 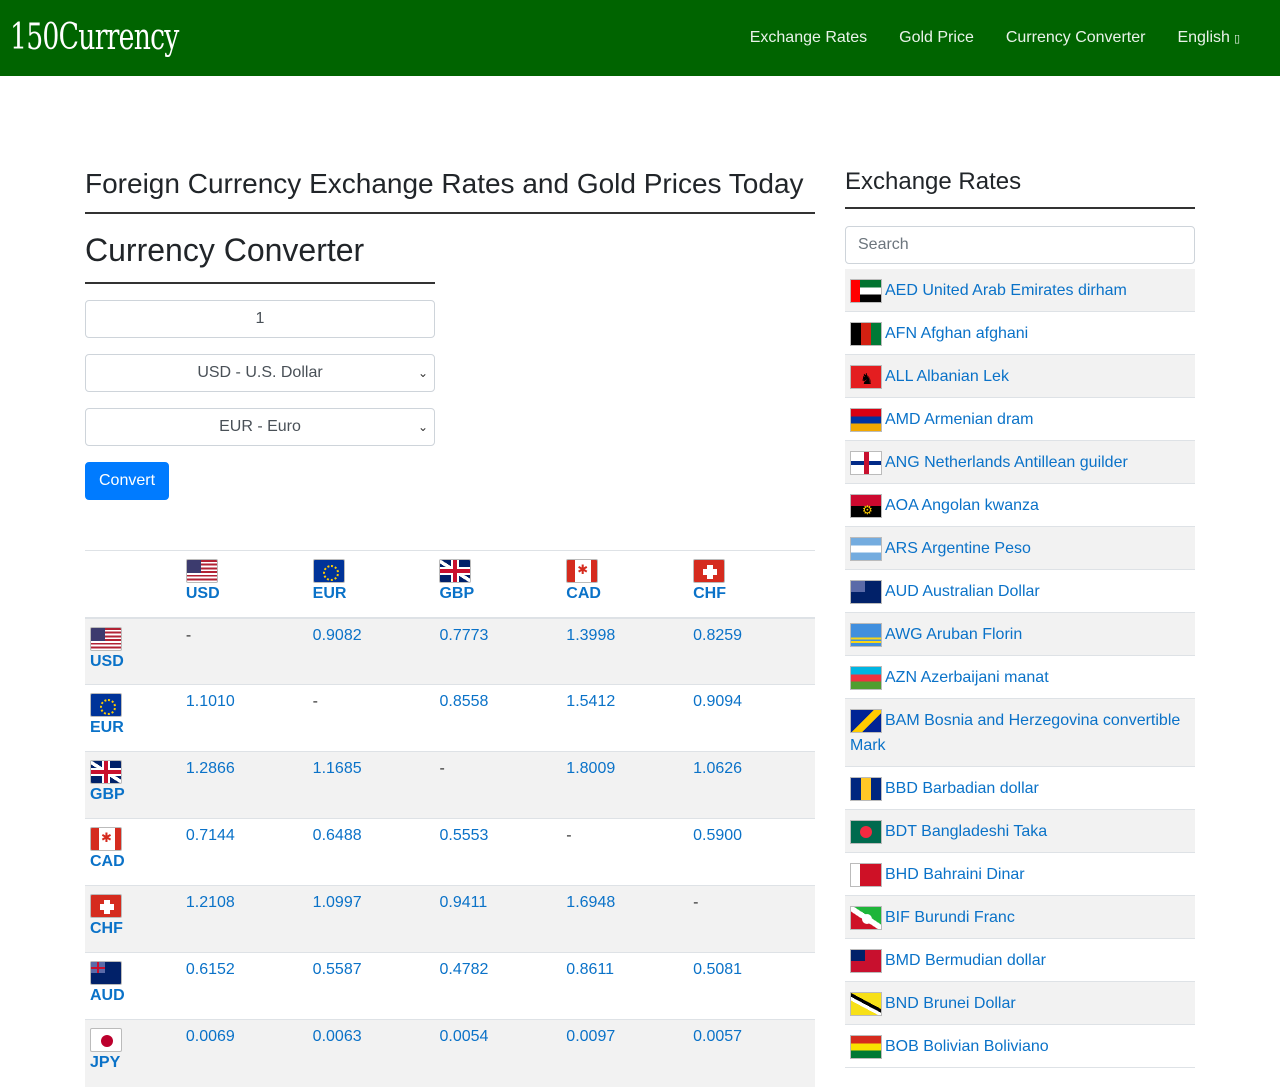 I want to click on header-code: EUR, so click(x=329, y=593).